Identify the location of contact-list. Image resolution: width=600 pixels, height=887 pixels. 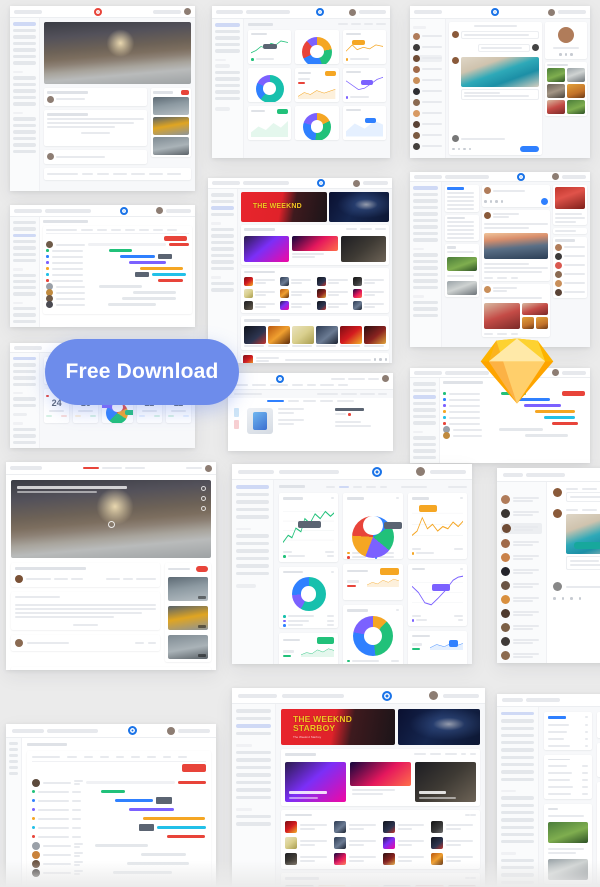
(522, 572).